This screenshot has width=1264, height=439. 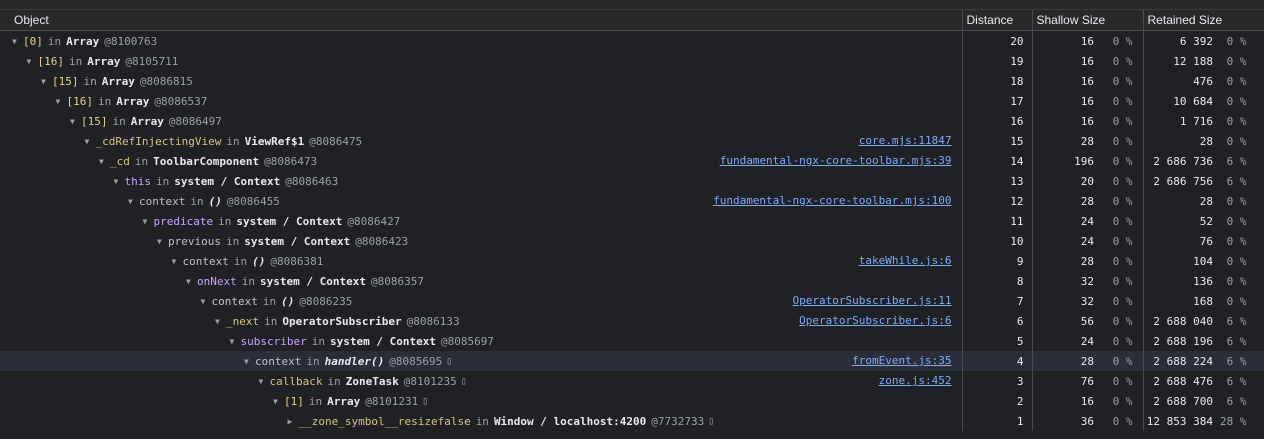 What do you see at coordinates (481, 121) in the screenshot?
I see `object-cell: ▼ [15] in Array @8086497` at bounding box center [481, 121].